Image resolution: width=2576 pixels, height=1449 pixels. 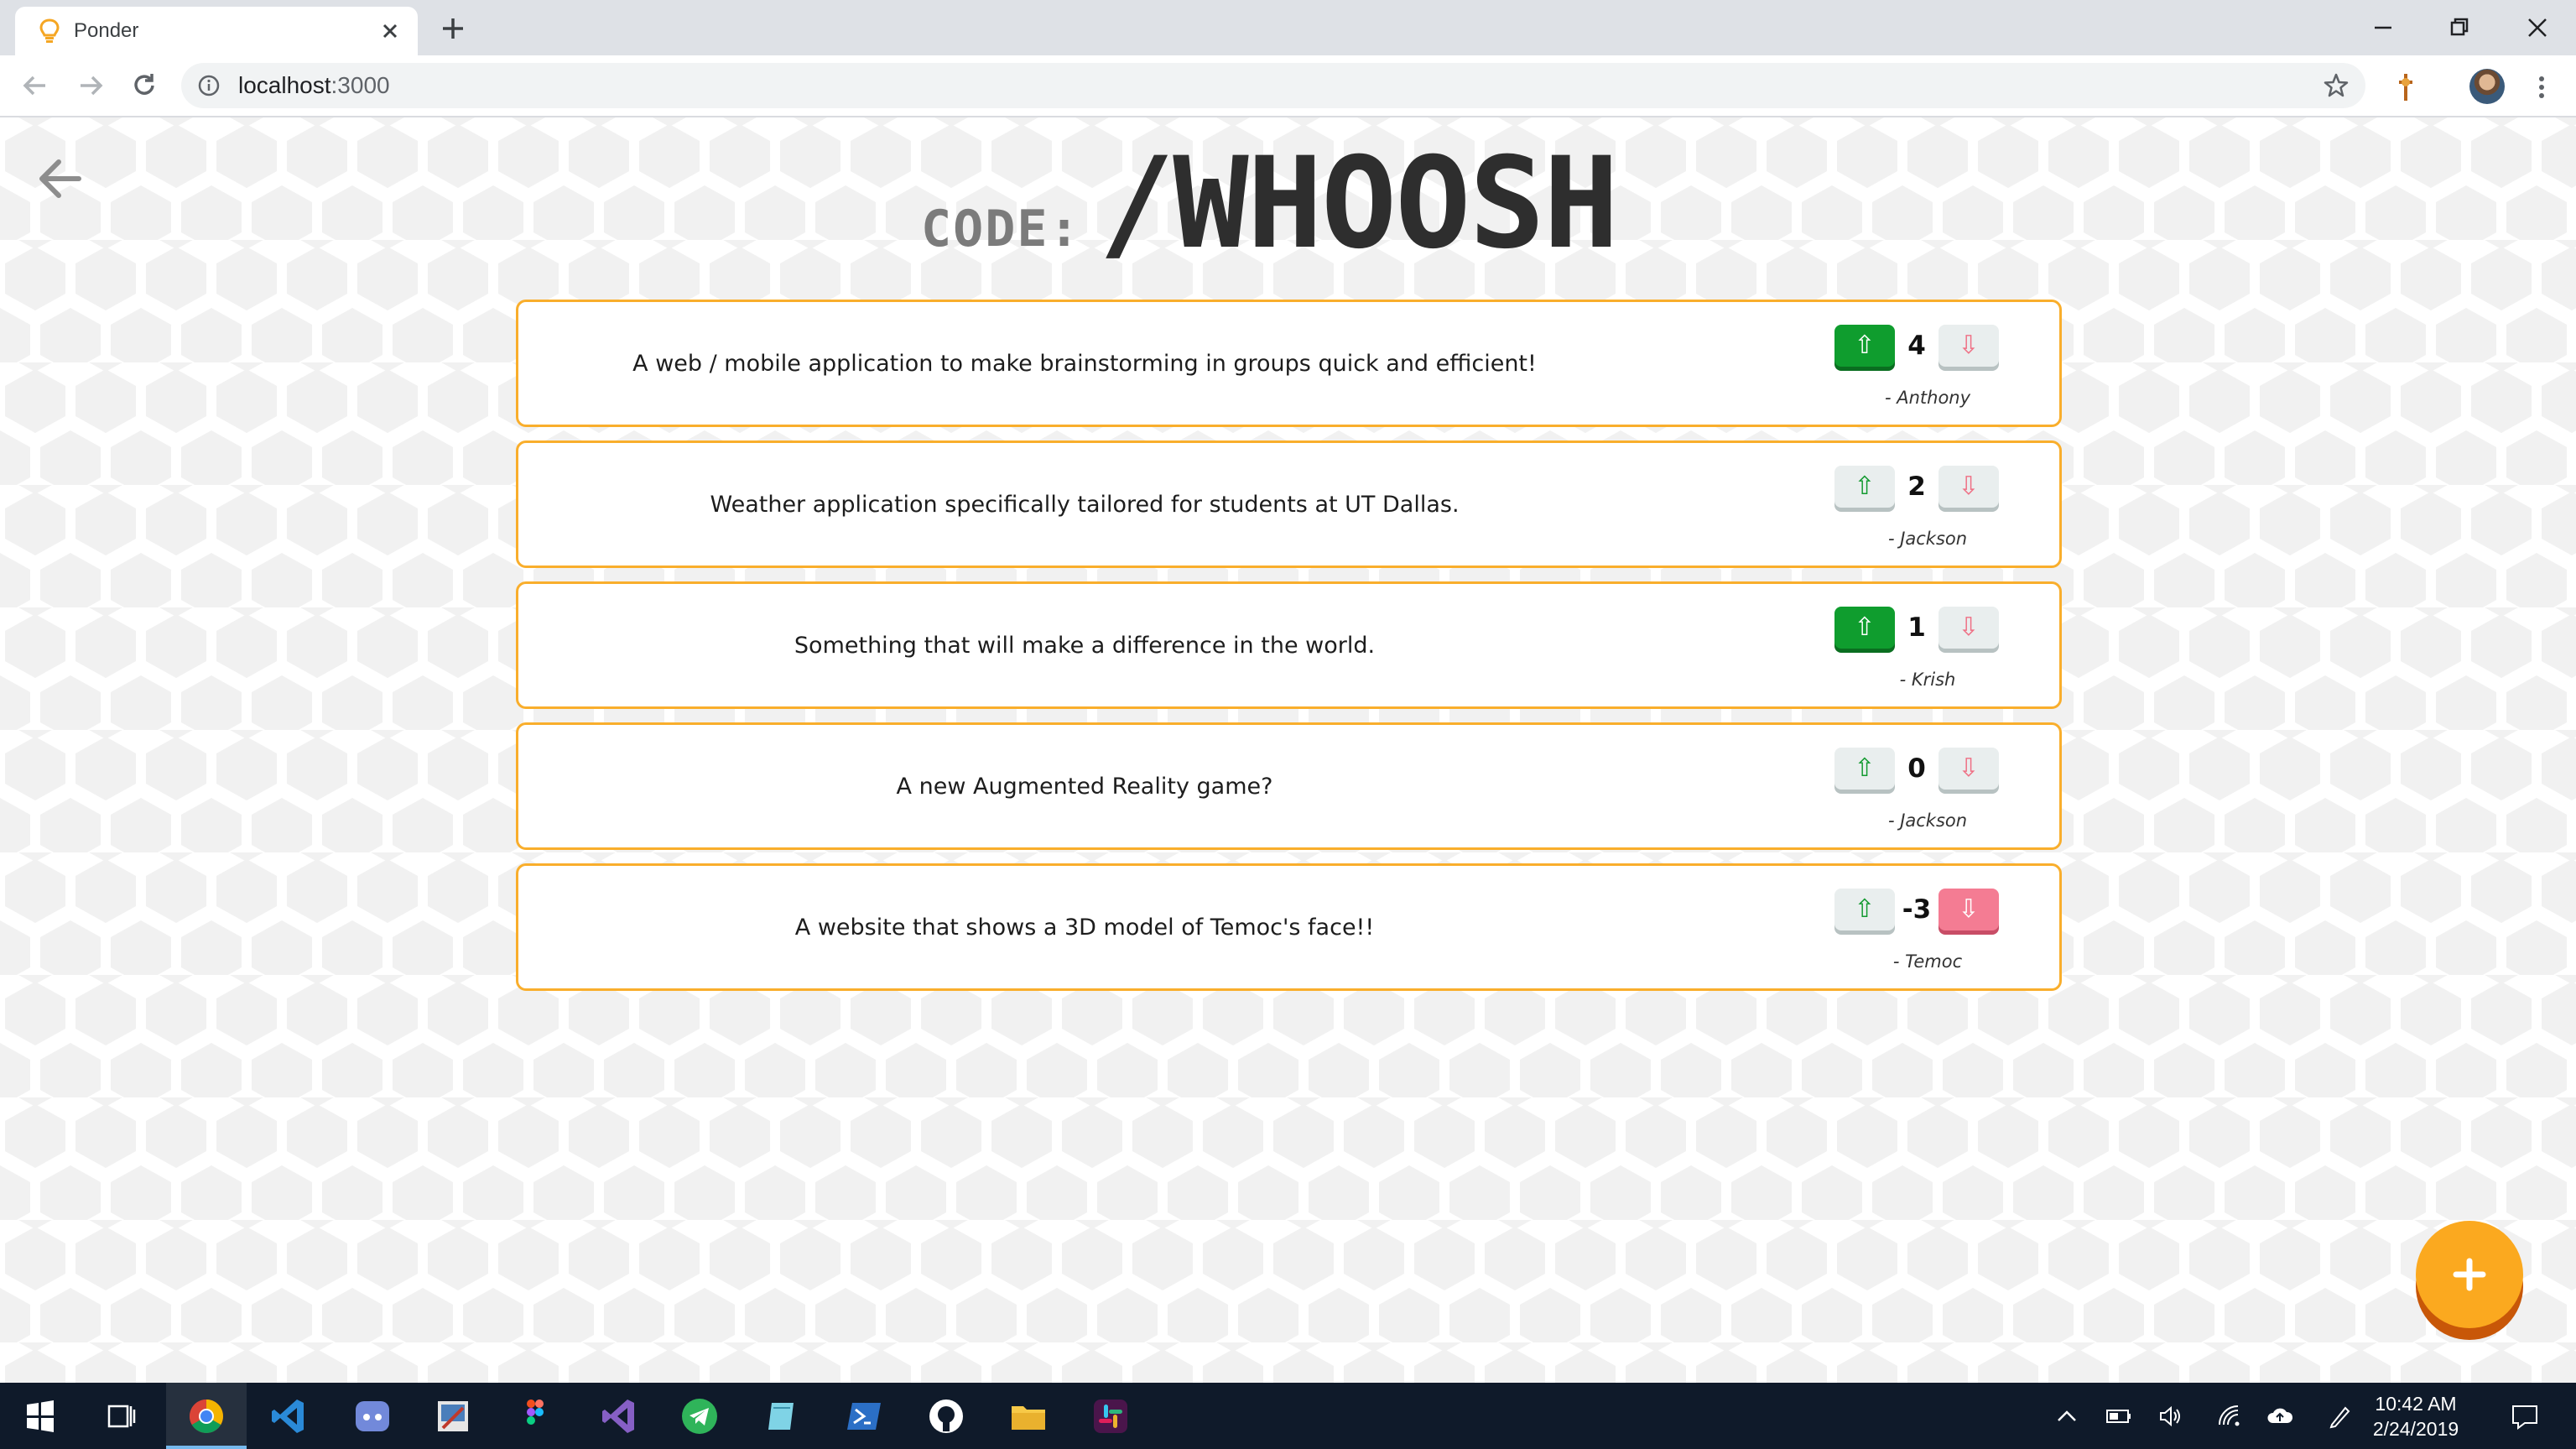 I want to click on browser-menu-icon, so click(x=2542, y=87).